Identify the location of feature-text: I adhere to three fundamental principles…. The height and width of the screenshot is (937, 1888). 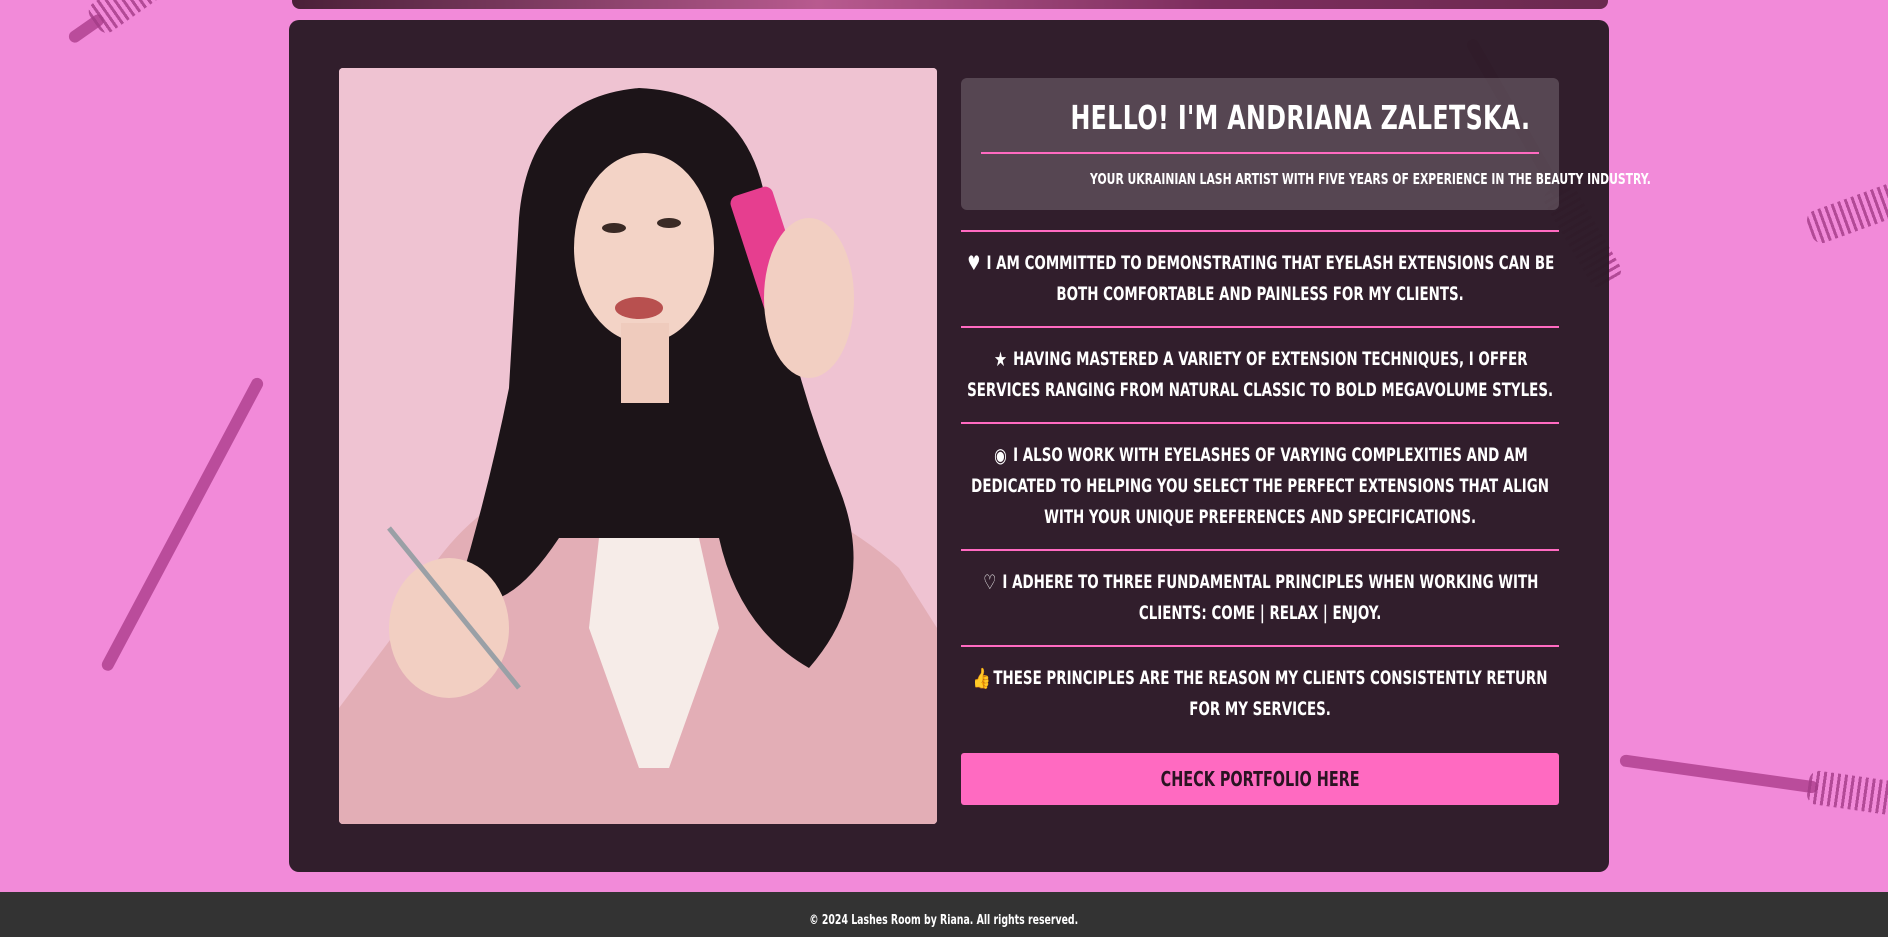
(1270, 598).